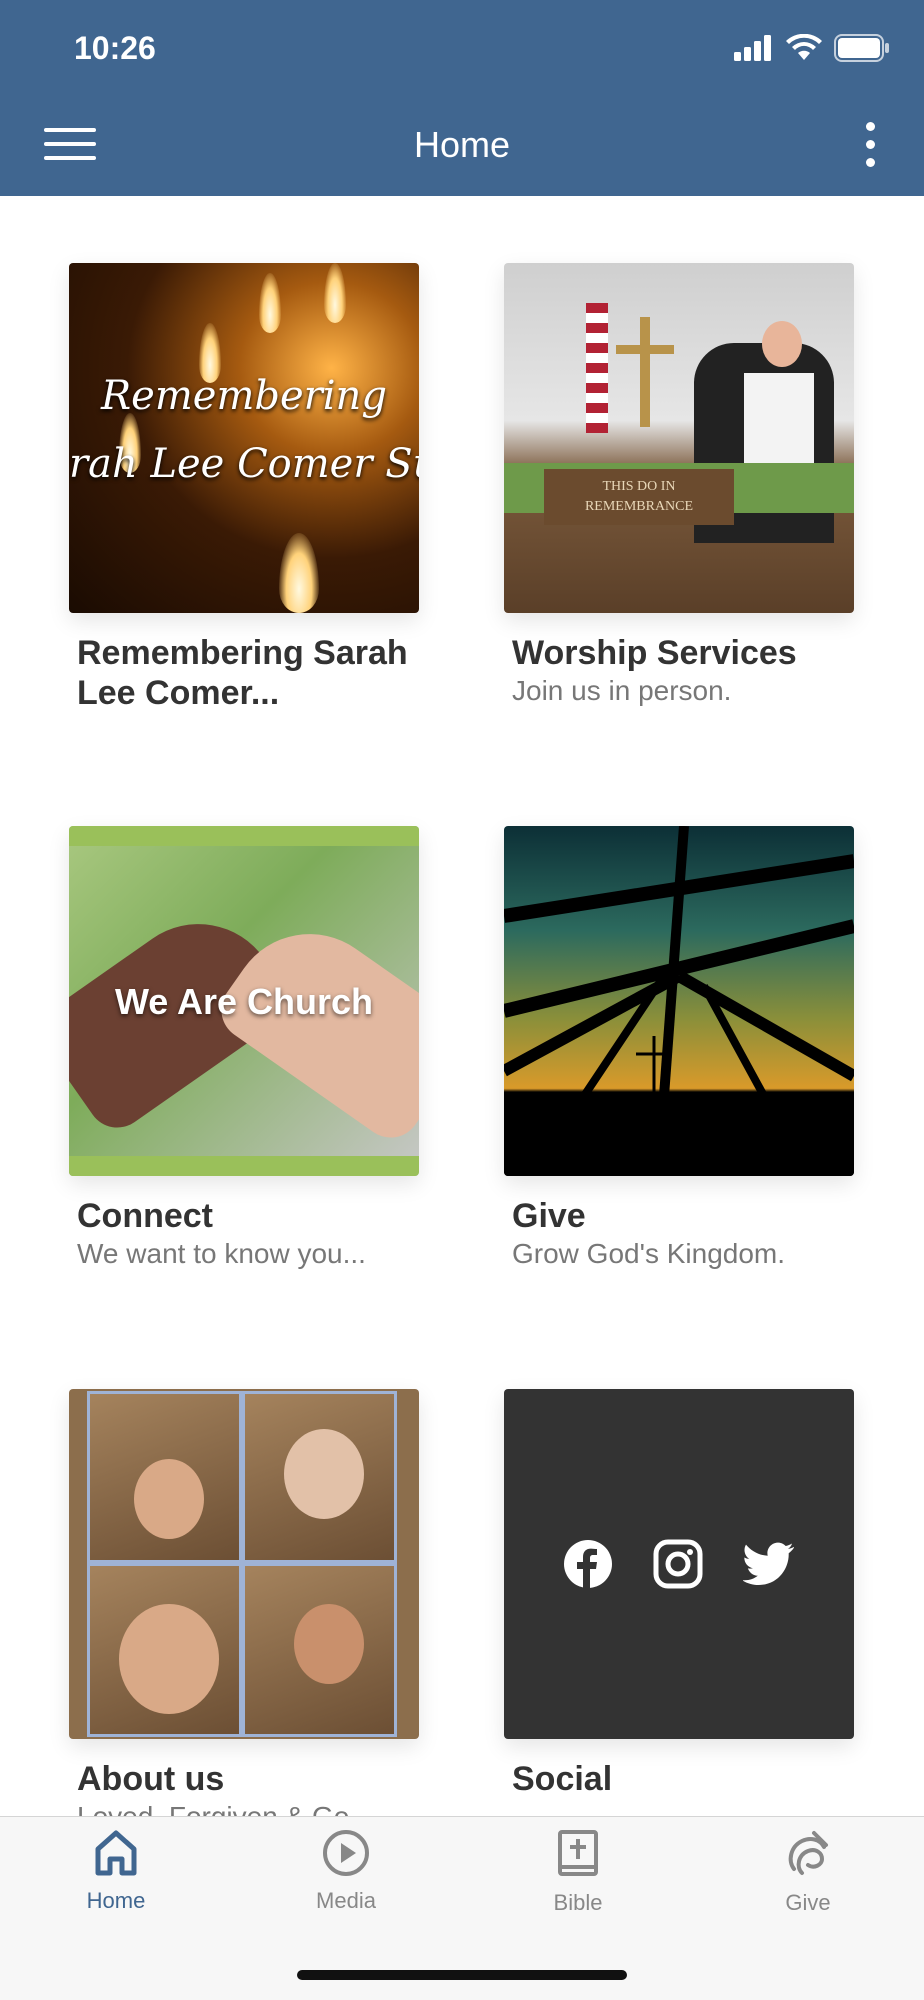 The height and width of the screenshot is (2000, 924). What do you see at coordinates (578, 1853) in the screenshot?
I see `bible-icon` at bounding box center [578, 1853].